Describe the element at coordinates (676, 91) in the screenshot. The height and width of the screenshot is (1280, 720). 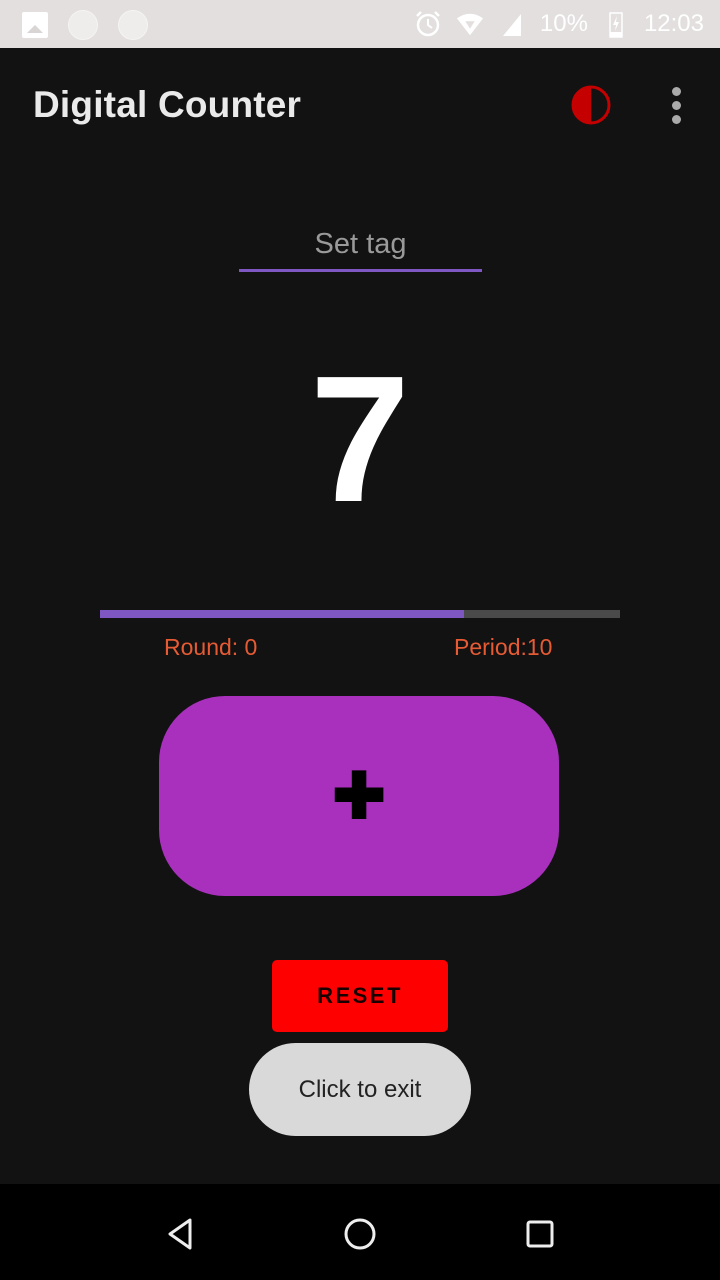
I see `more-vert-icon` at that location.